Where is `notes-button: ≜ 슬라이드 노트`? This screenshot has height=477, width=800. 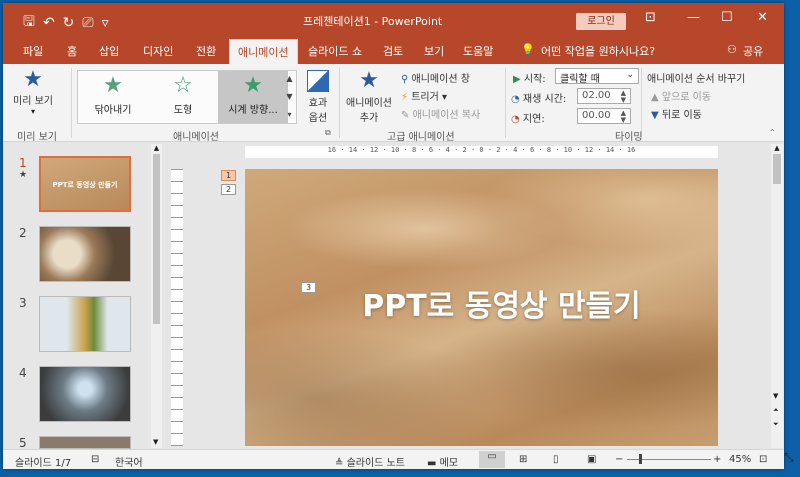
notes-button: ≜ 슬라이드 노트 is located at coordinates (370, 461).